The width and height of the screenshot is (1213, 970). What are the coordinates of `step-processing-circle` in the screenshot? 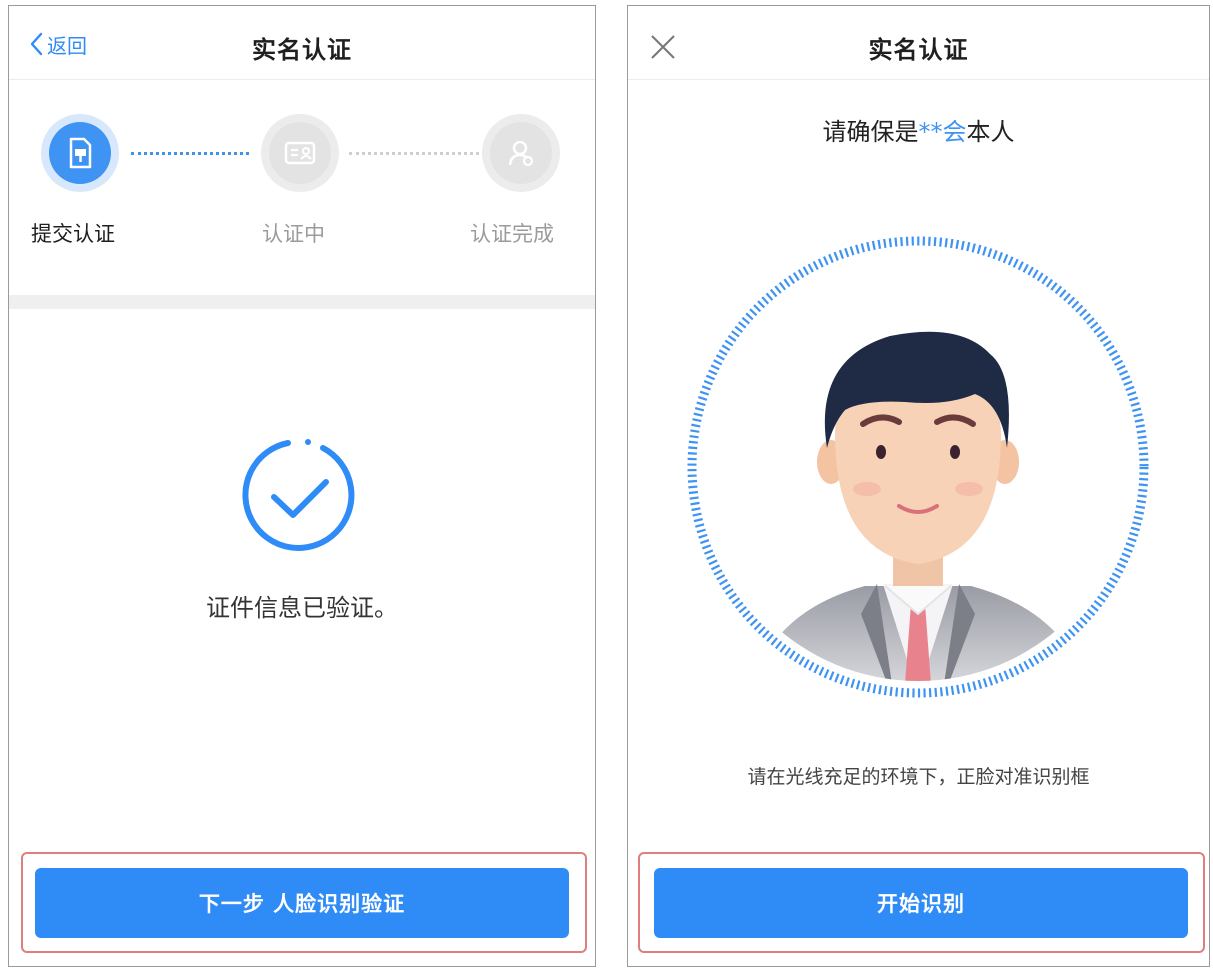 It's located at (300, 153).